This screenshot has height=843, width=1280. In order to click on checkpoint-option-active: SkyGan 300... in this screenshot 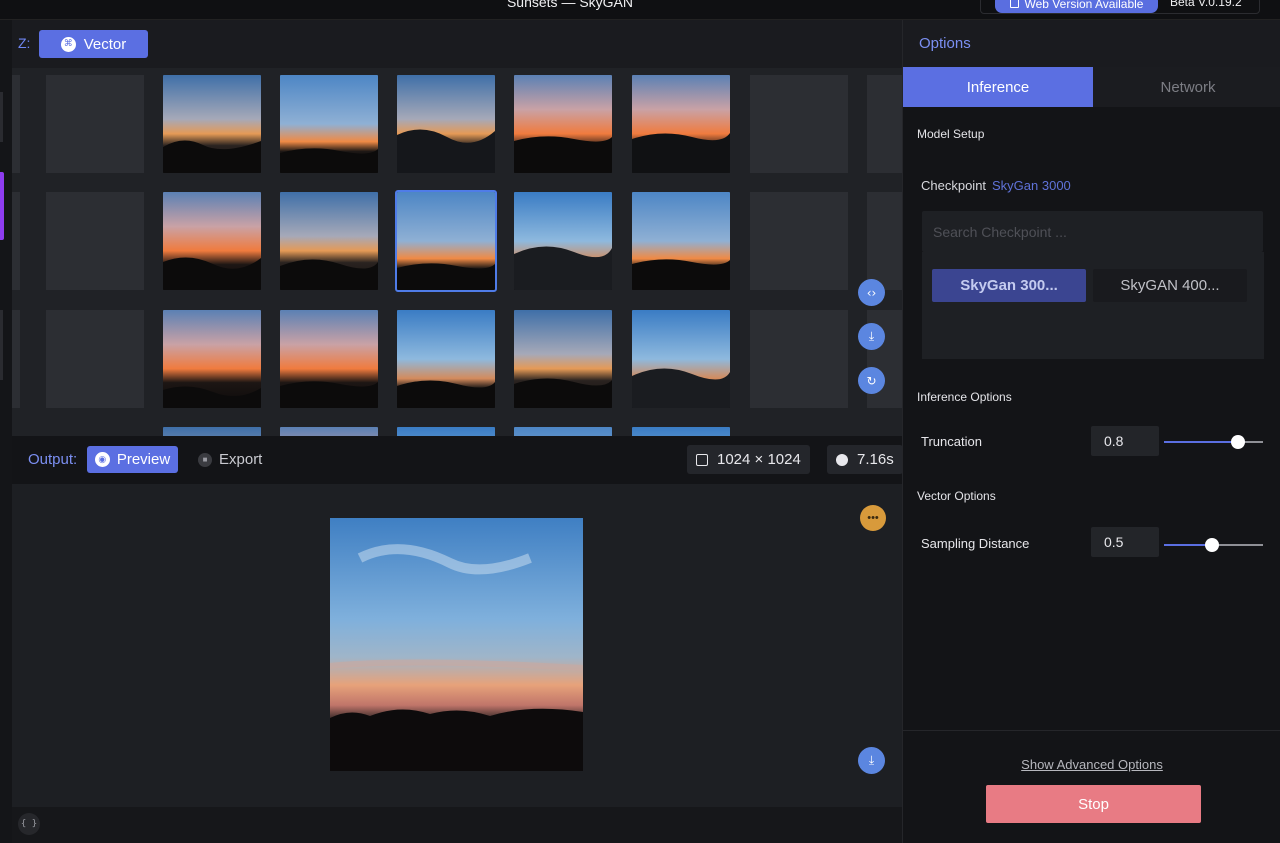, I will do `click(1009, 285)`.